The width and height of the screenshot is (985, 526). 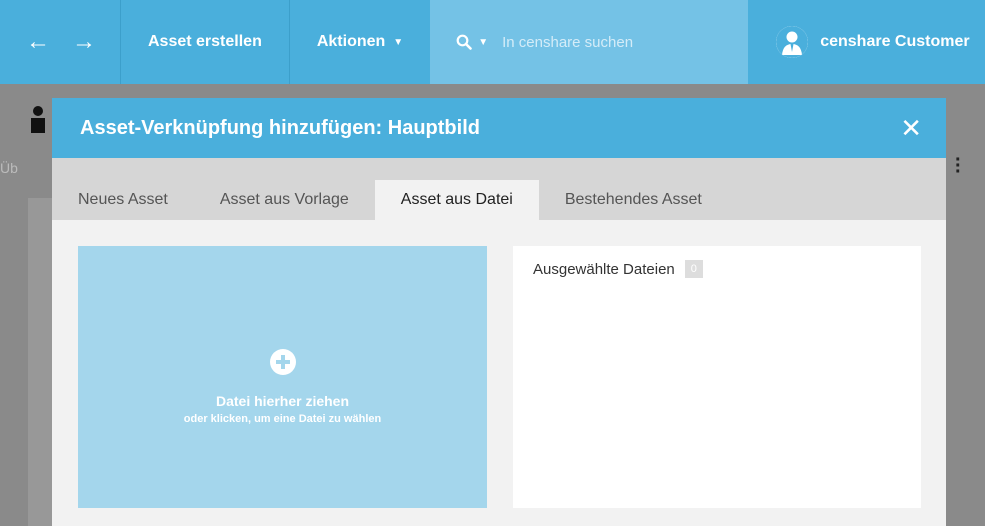 I want to click on caret-down-icon: ▼, so click(x=398, y=42).